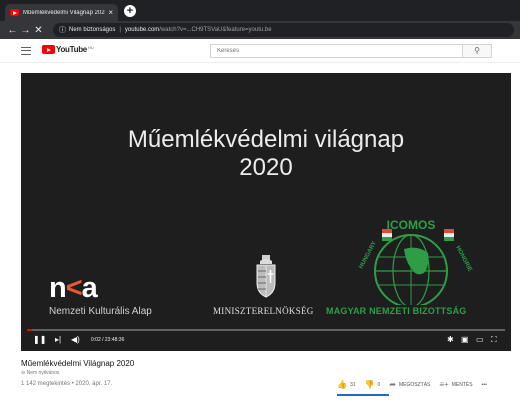  Describe the element at coordinates (73, 288) in the screenshot. I see `nka-mark: n<a` at that location.